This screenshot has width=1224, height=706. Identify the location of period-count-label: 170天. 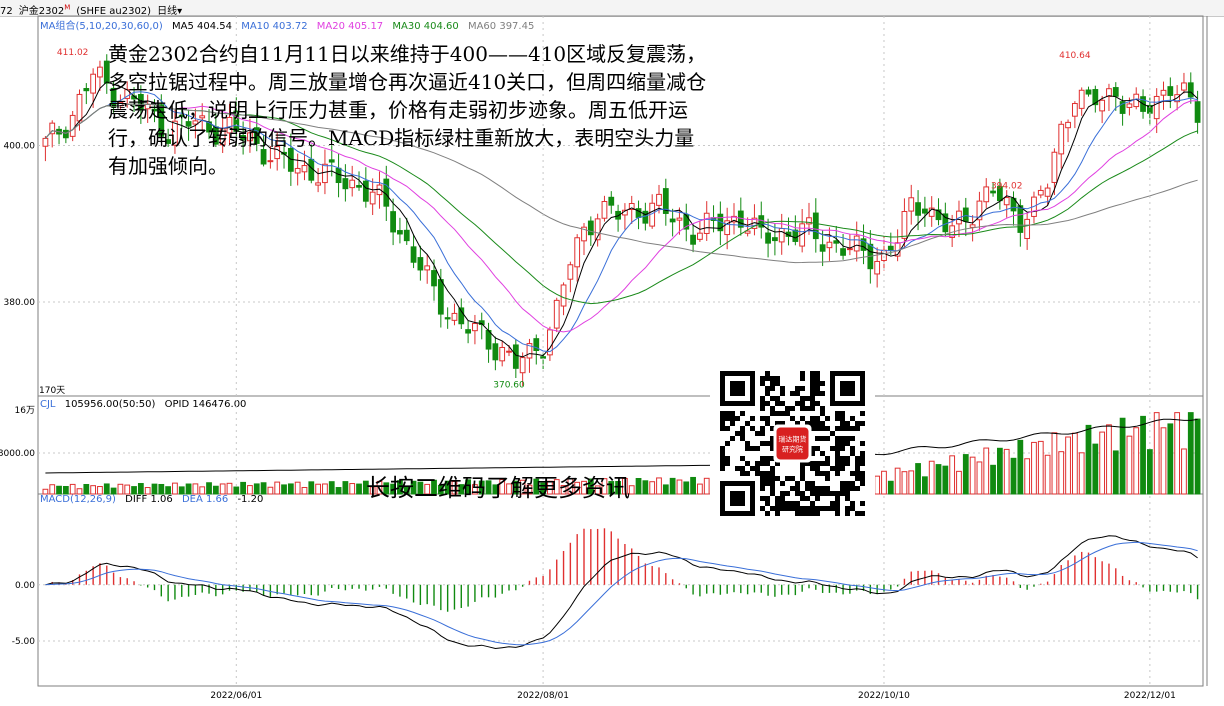
(52, 391).